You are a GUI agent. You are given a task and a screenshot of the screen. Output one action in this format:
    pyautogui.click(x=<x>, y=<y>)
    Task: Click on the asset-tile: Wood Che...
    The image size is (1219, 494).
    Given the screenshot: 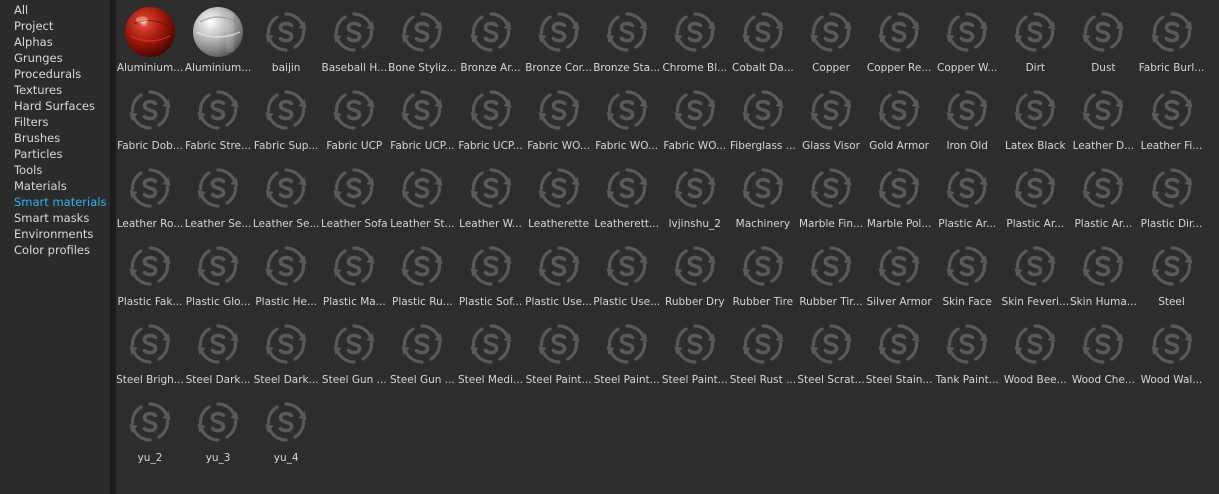 What is the action you would take?
    pyautogui.click(x=1103, y=353)
    